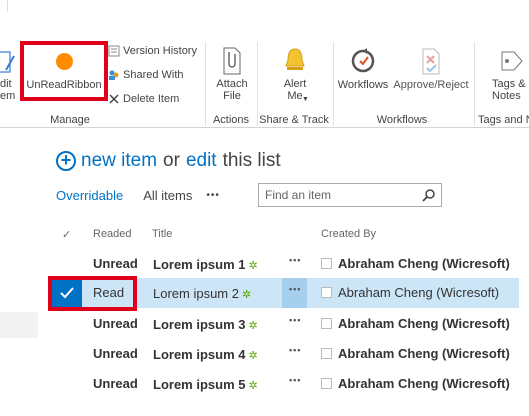 The height and width of the screenshot is (416, 529). I want to click on group-label-tags-notes: Tags and N, so click(503, 120).